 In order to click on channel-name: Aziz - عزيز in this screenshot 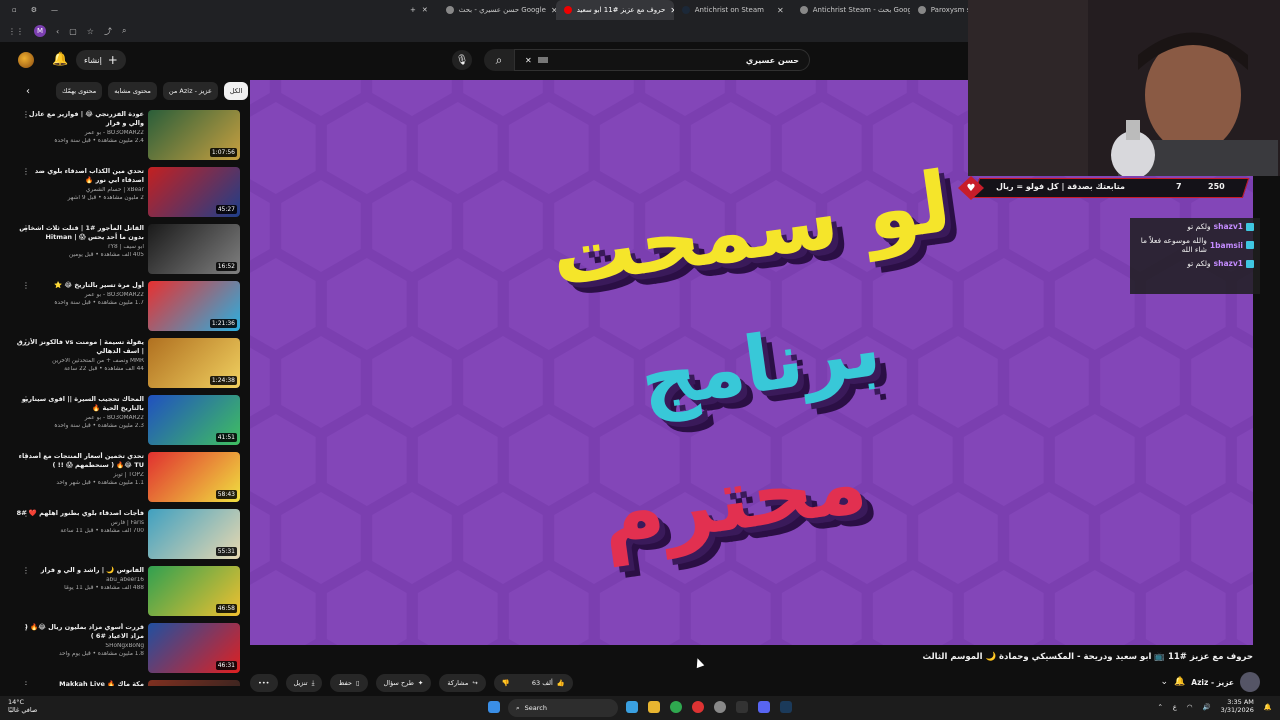, I will do `click(1212, 682)`.